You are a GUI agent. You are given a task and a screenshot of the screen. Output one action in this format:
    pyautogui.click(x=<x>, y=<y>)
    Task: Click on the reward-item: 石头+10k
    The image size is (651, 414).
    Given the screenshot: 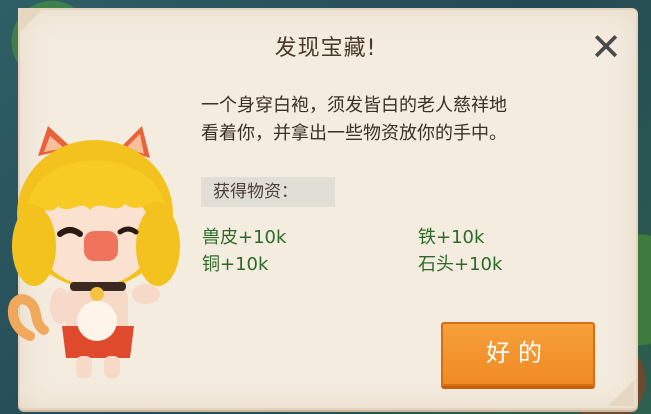 What is the action you would take?
    pyautogui.click(x=460, y=264)
    